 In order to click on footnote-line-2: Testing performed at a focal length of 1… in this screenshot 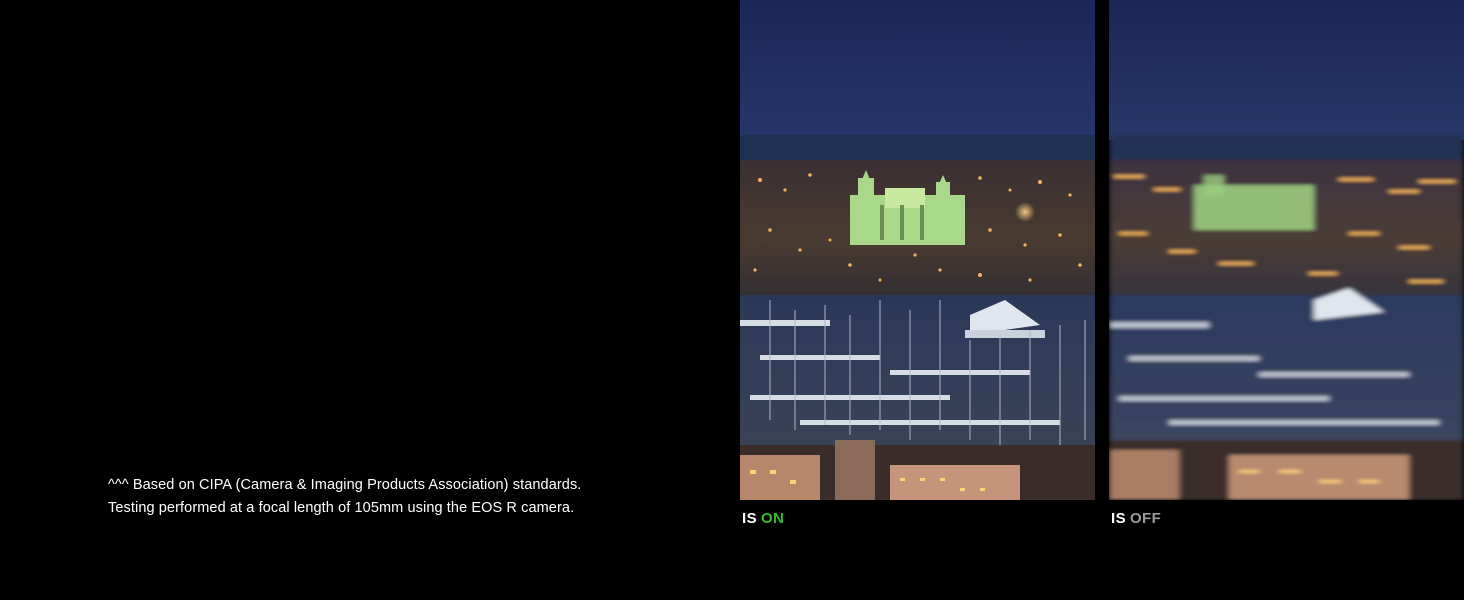, I will do `click(341, 508)`.